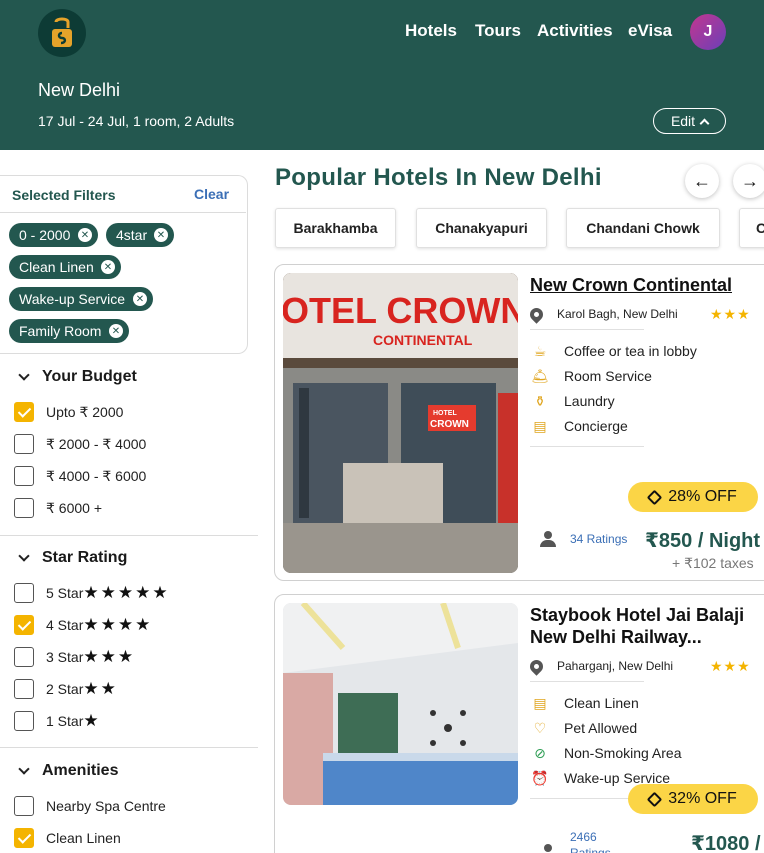 The height and width of the screenshot is (853, 764). What do you see at coordinates (599, 539) in the screenshot?
I see `ratings-count: 34 Ratings` at bounding box center [599, 539].